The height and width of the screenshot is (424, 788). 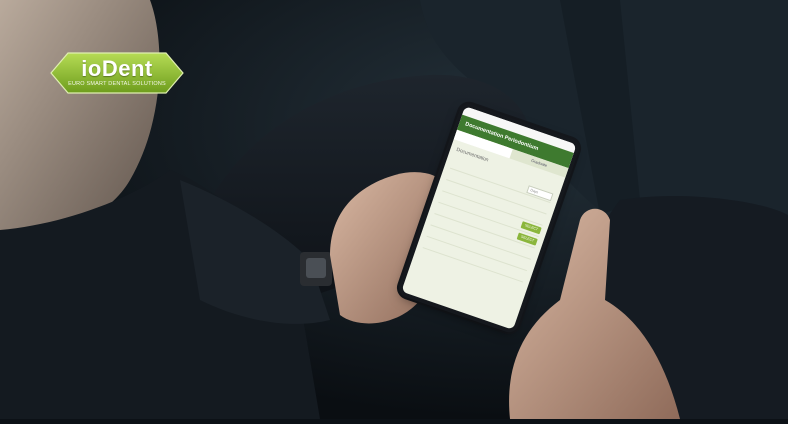 I want to click on iodent-logo: ioDent EURO SMART DENTAL SOLUTIONS, so click(x=117, y=73).